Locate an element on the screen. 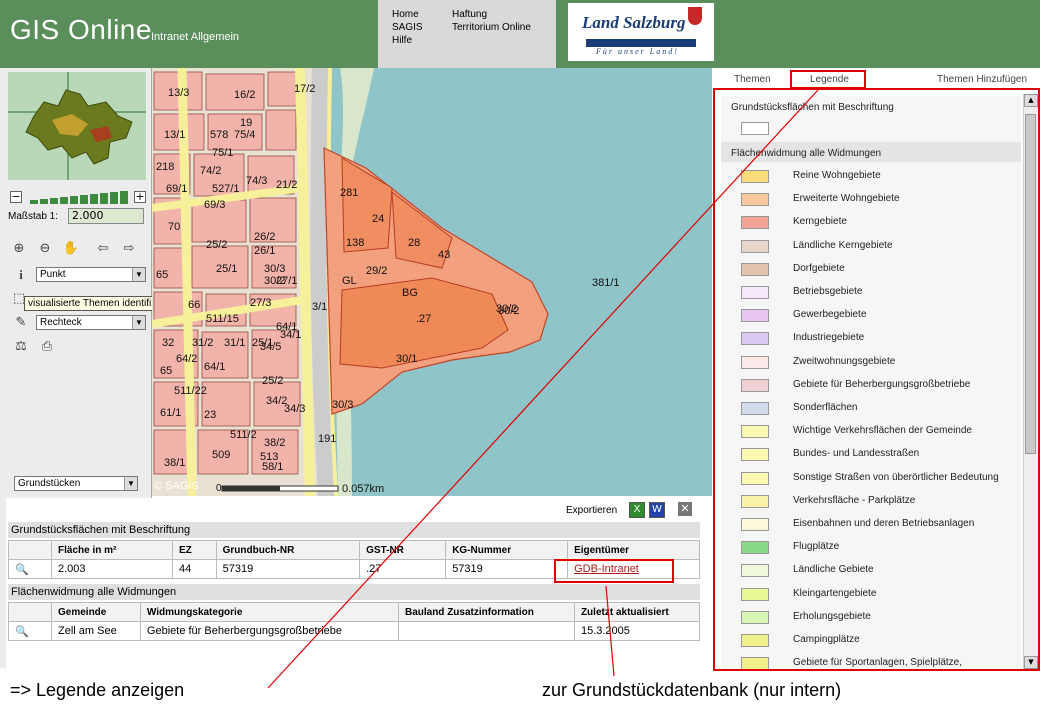  caption-legend: => Legende anzeigen is located at coordinates (97, 690).